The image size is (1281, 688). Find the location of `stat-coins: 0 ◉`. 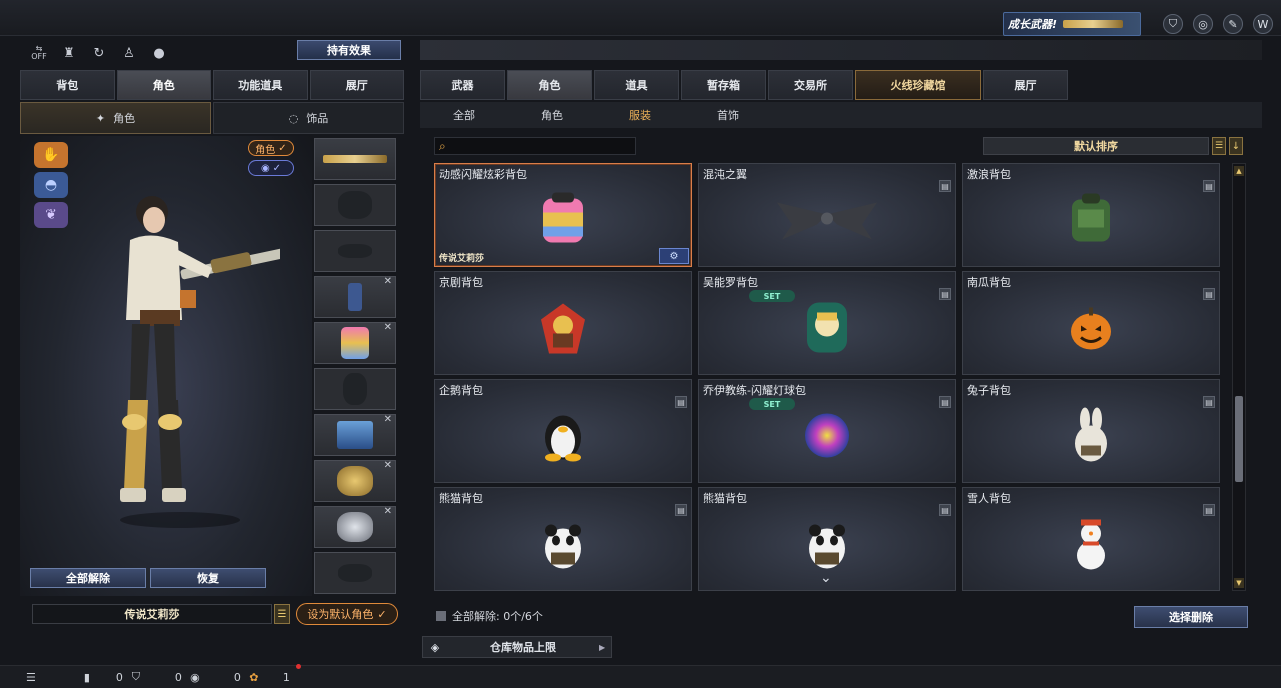

stat-coins: 0 ◉ is located at coordinates (183, 677).